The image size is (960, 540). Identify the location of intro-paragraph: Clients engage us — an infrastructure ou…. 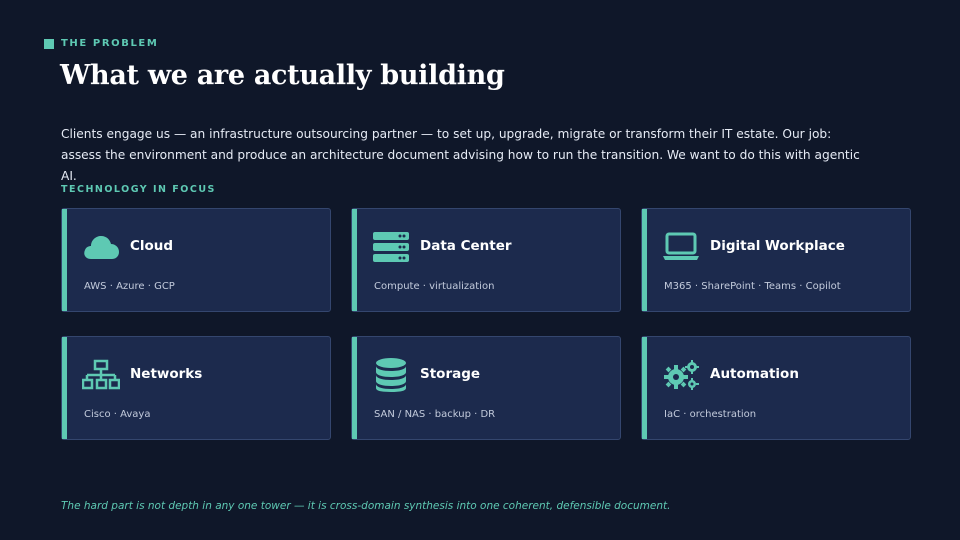
(460, 155).